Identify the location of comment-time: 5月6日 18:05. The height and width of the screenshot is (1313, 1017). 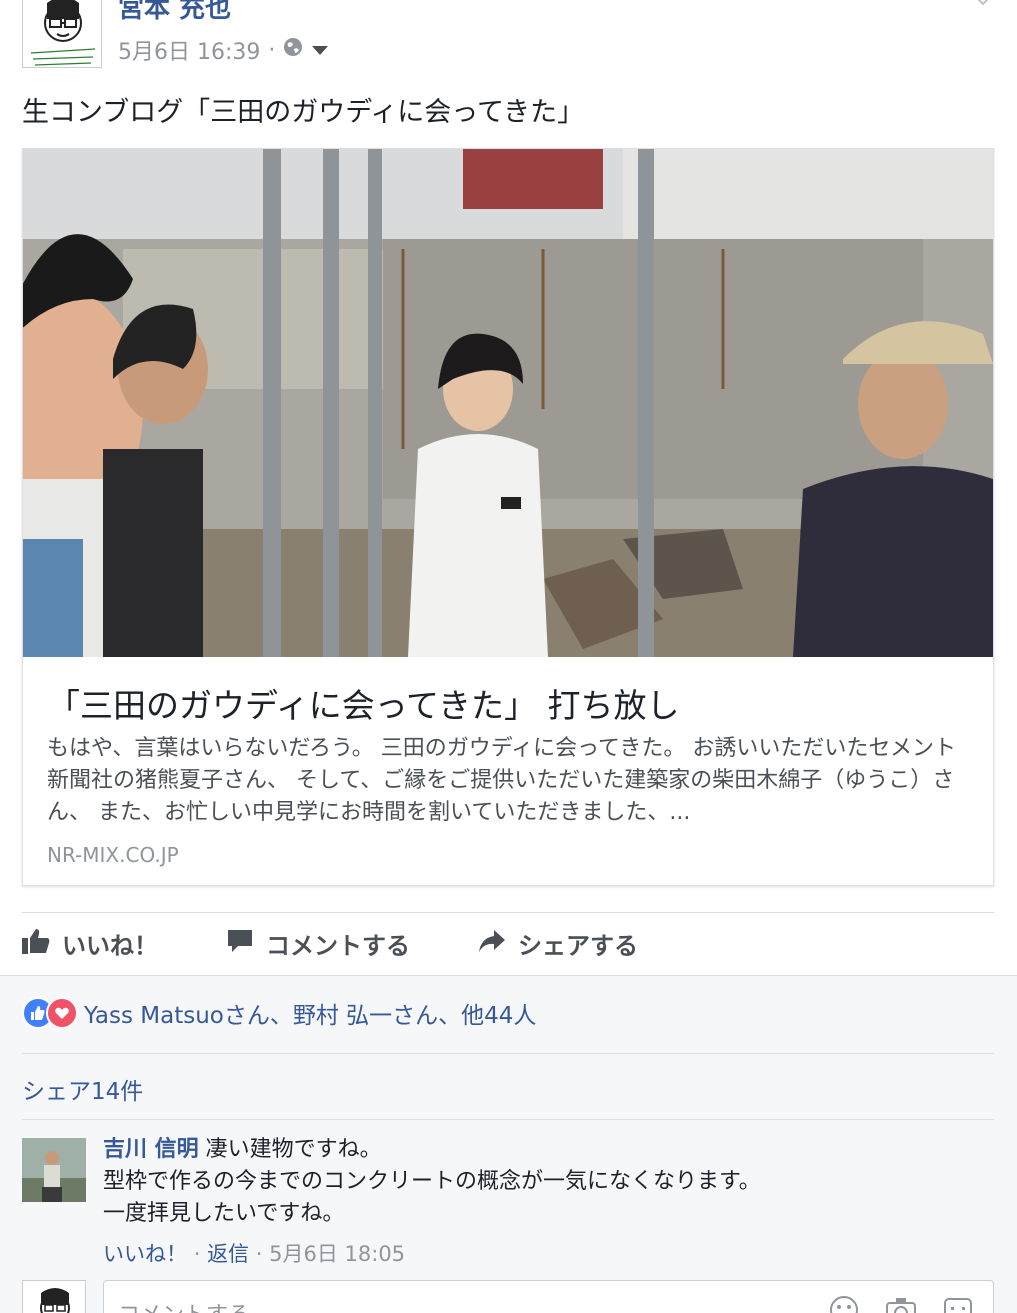
(337, 1254).